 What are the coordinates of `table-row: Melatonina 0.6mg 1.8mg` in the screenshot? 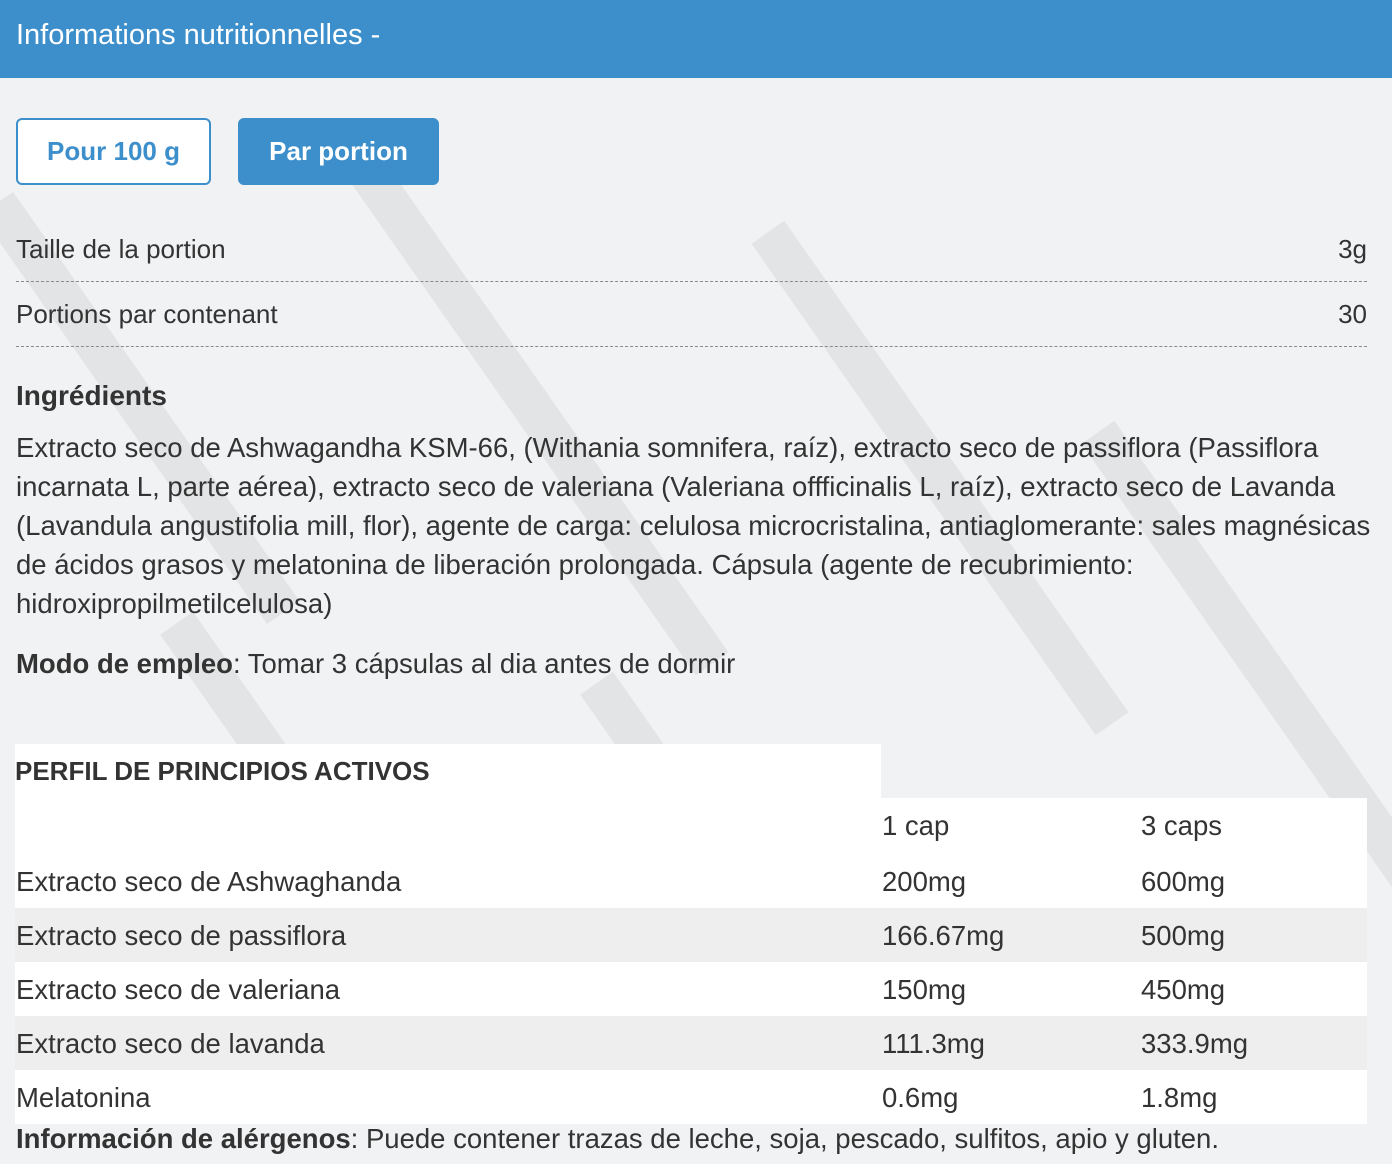 It's located at (691, 1097).